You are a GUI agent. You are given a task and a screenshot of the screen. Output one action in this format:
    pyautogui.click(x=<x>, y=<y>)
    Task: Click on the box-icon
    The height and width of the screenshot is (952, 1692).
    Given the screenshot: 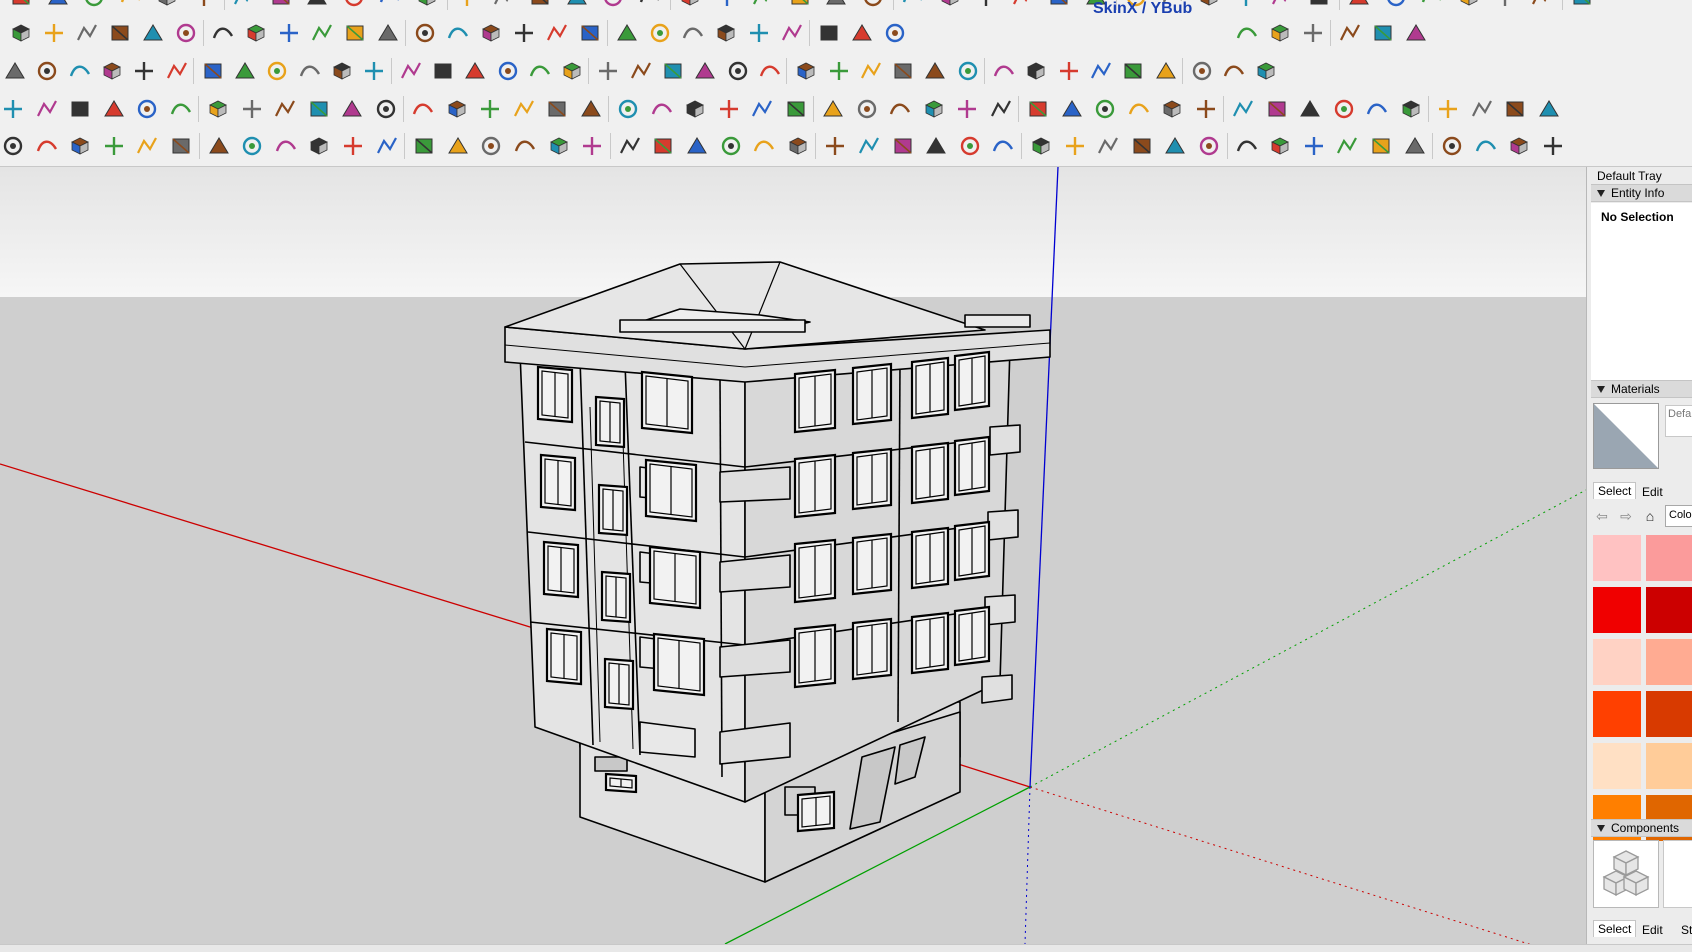 What is the action you would take?
    pyautogui.click(x=213, y=71)
    